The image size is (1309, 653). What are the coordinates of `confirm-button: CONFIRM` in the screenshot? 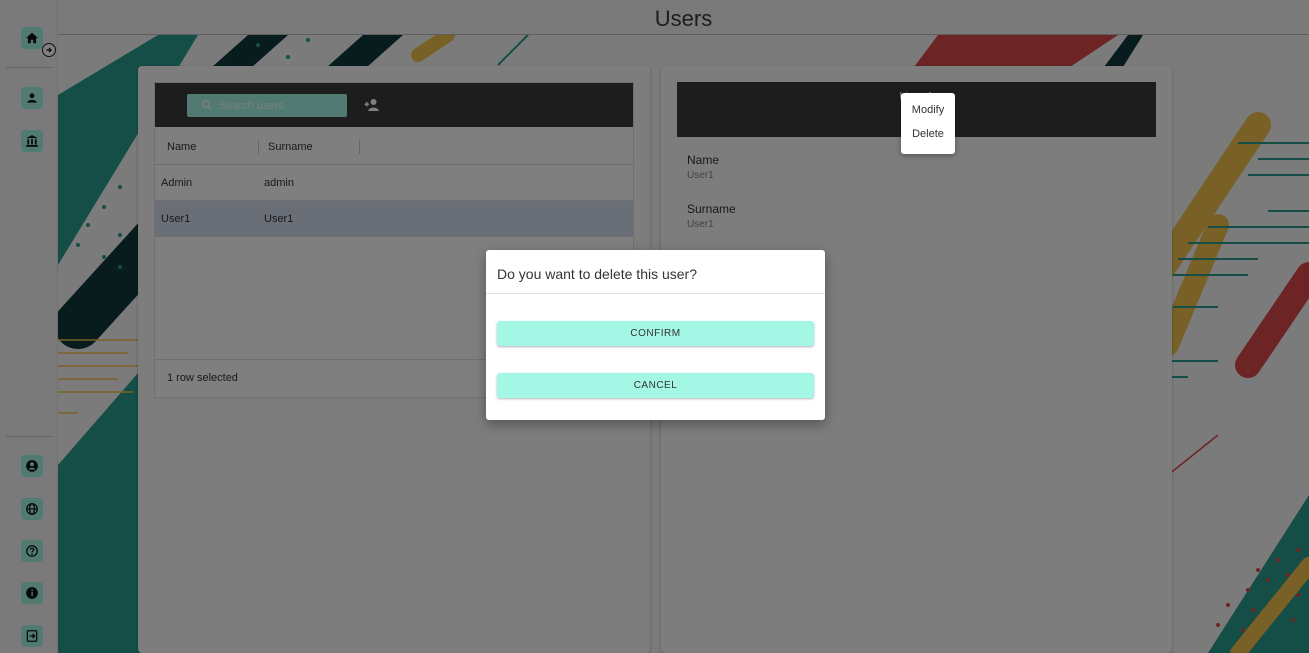 It's located at (655, 333).